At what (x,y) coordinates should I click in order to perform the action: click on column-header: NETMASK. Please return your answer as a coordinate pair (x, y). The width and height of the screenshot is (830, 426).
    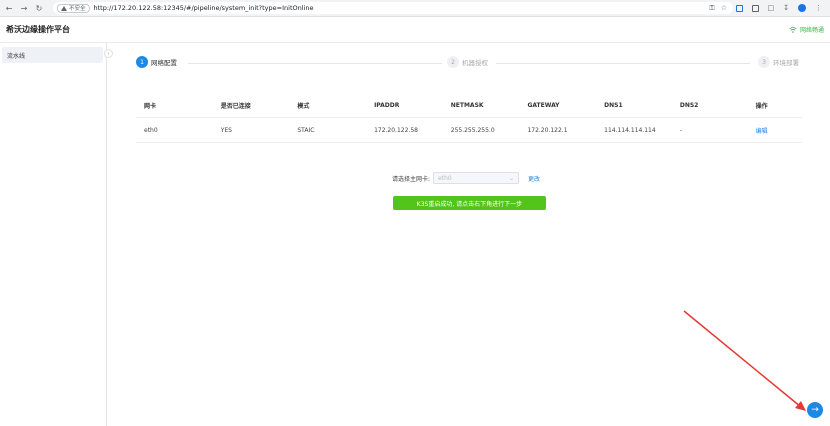
    Looking at the image, I should click on (467, 105).